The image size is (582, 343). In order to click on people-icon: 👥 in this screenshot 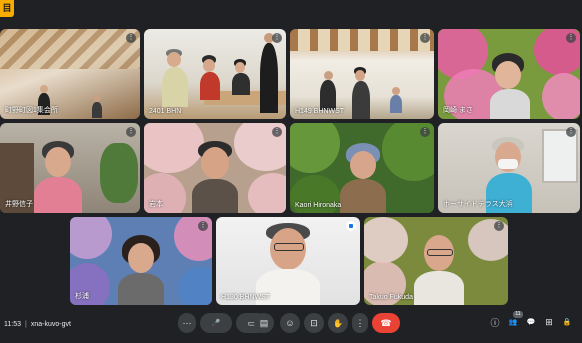, I will do `click(513, 322)`.